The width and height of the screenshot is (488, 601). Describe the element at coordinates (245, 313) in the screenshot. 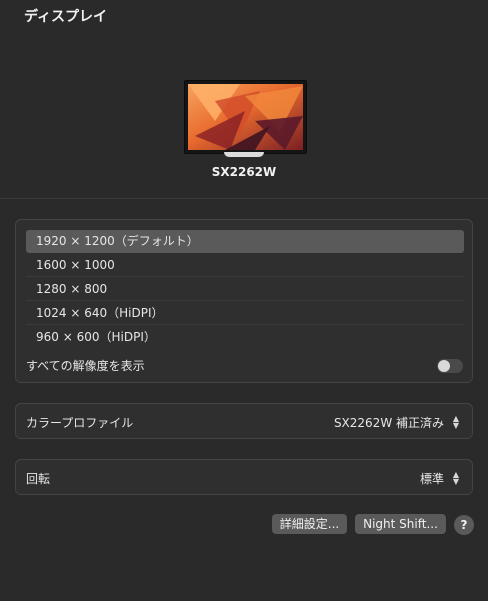

I see `resolution-option: 1024 × 640（HiDPI）` at that location.